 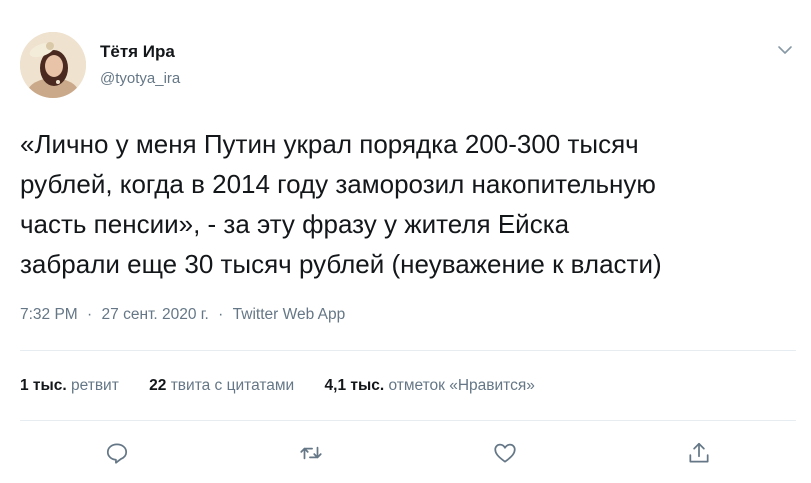 What do you see at coordinates (43, 385) in the screenshot?
I see `retweets-count: 1 тыс.` at bounding box center [43, 385].